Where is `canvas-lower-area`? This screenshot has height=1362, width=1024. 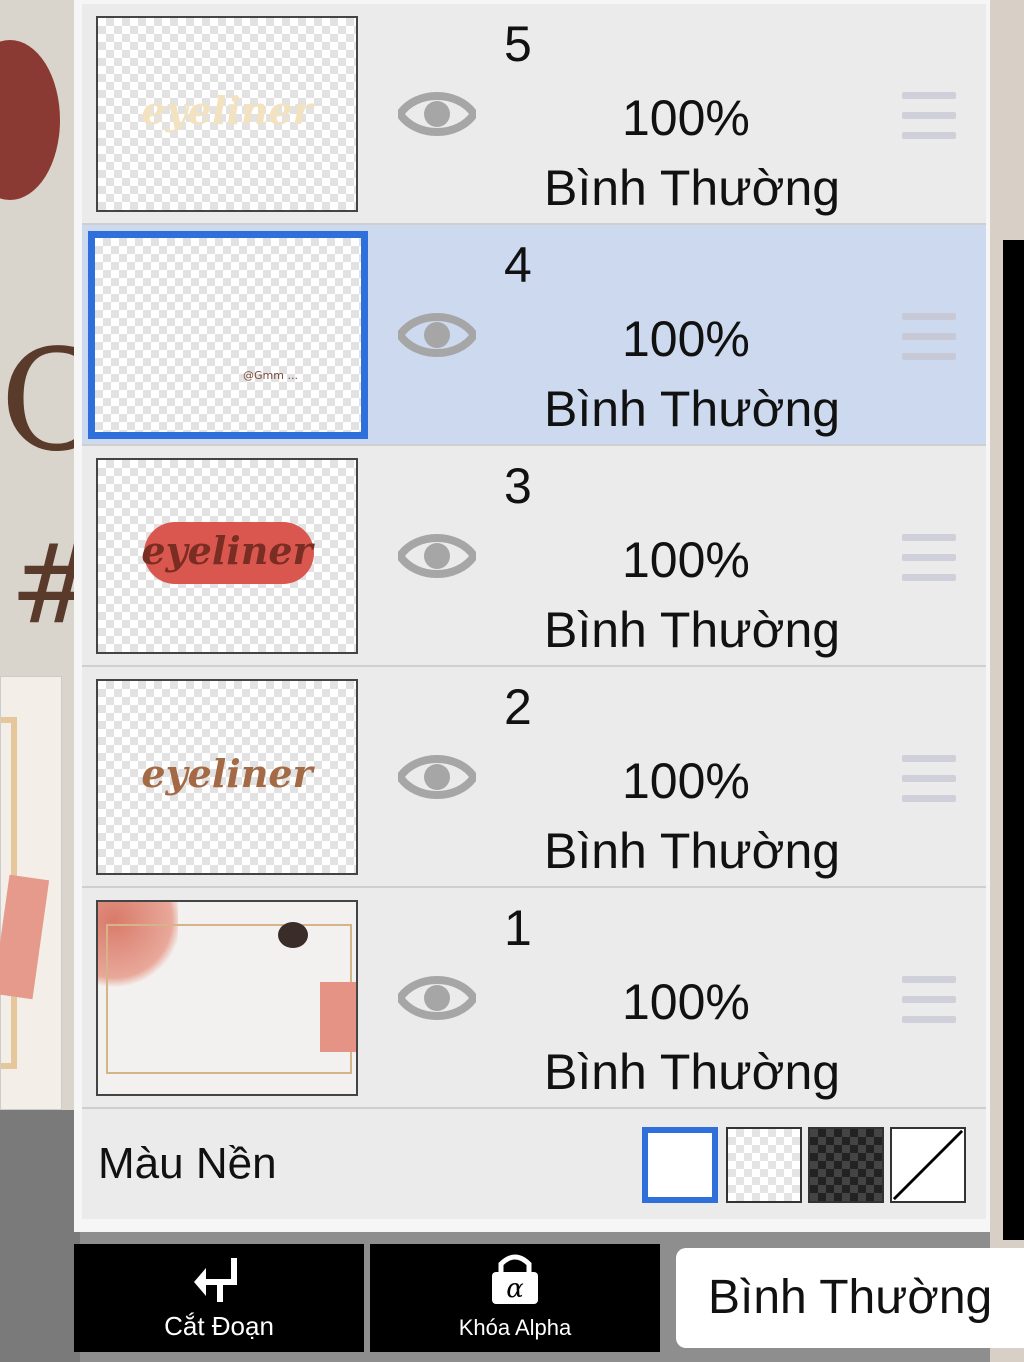 canvas-lower-area is located at coordinates (40, 1236).